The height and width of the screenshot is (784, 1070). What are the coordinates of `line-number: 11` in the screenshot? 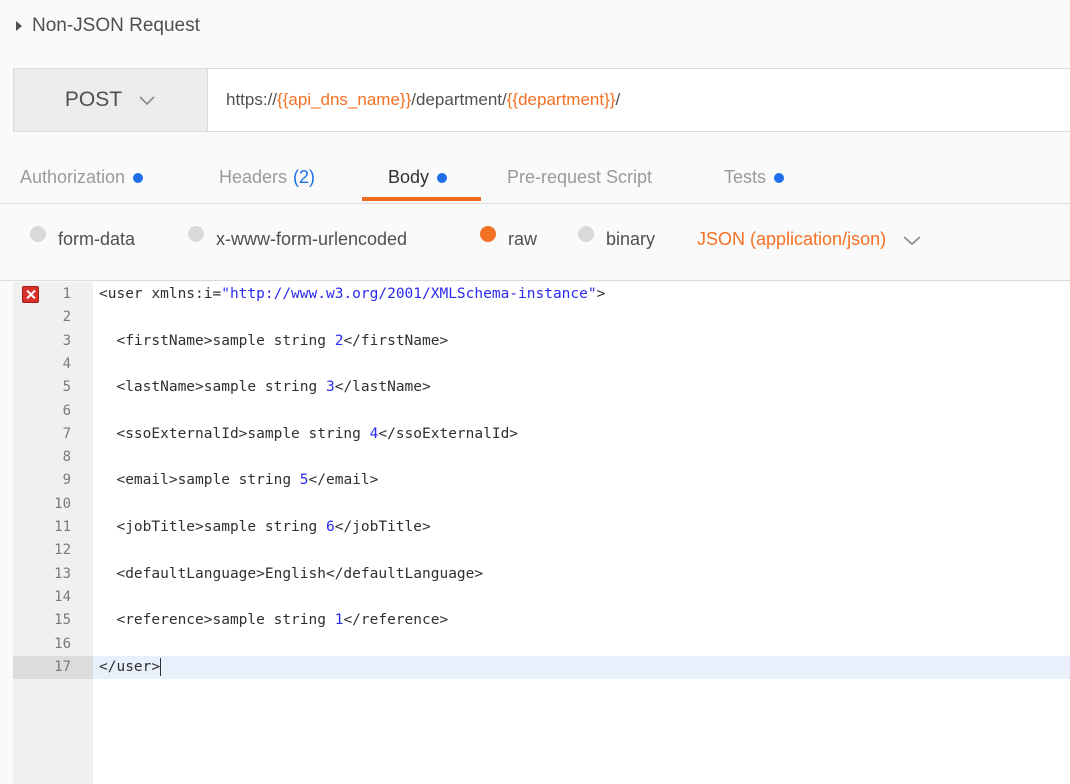 It's located at (62, 527).